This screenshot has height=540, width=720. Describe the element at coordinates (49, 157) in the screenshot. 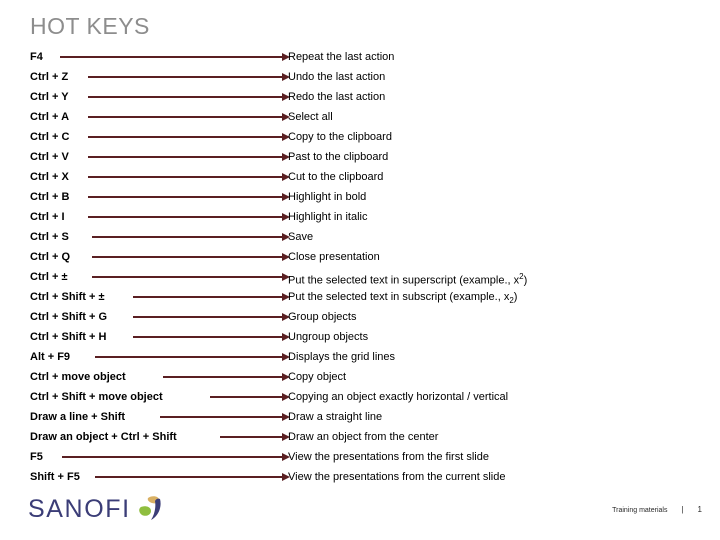

I see `hotkey-key-label: Ctrl + V` at that location.